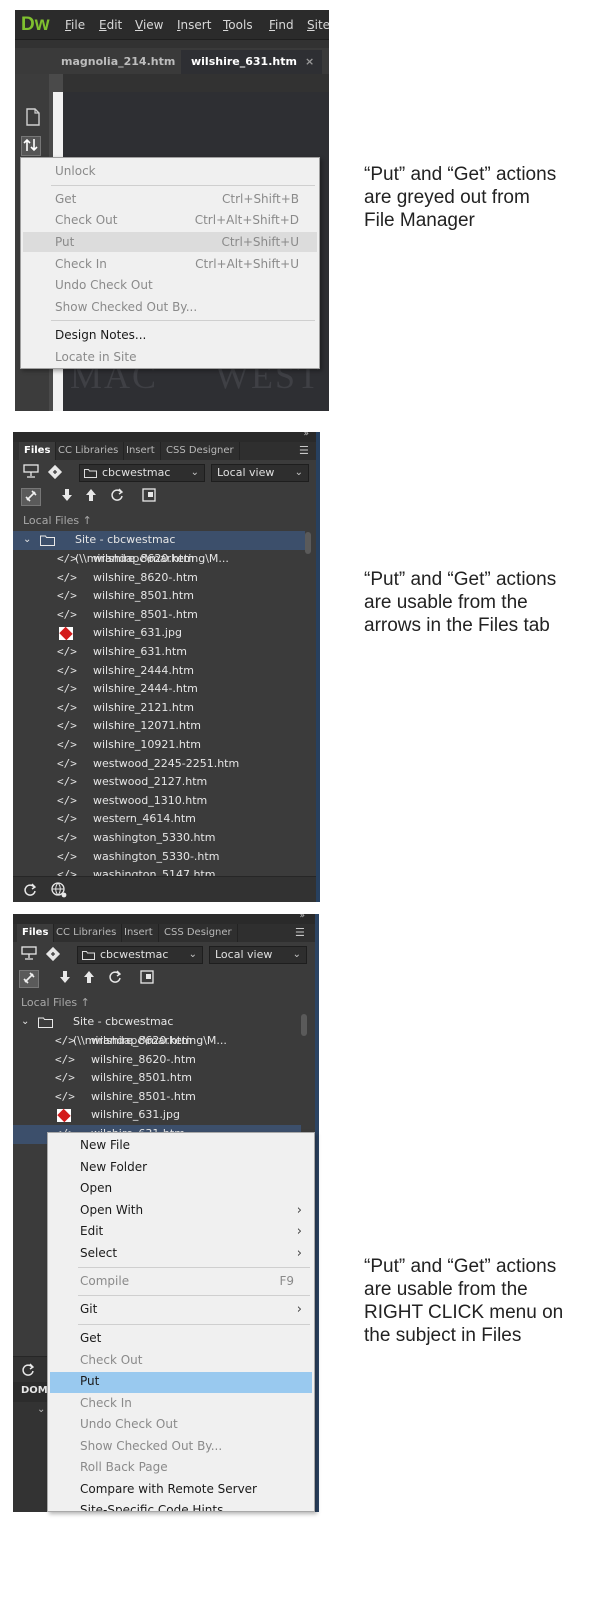  What do you see at coordinates (104, 1282) in the screenshot?
I see `menu-compile: Compile` at bounding box center [104, 1282].